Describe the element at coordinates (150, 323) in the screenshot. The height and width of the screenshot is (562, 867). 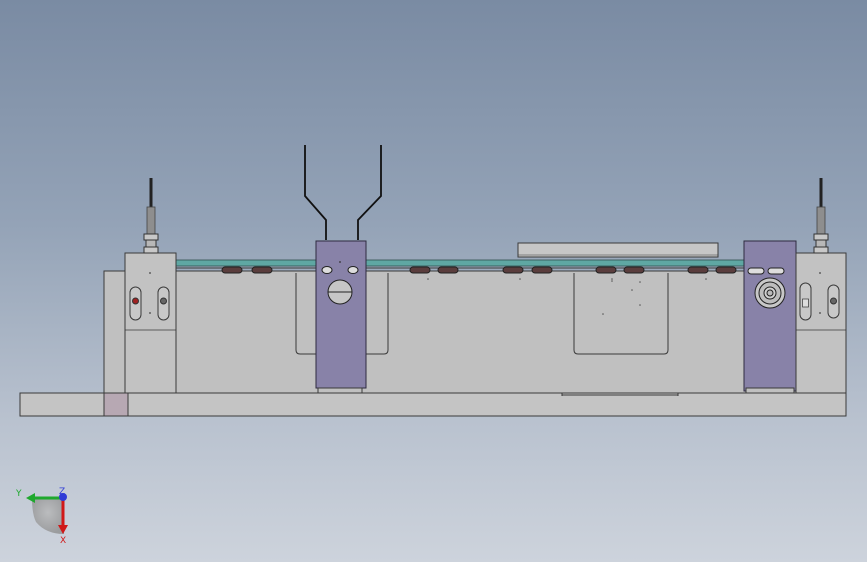
I see `left-end-bracket` at that location.